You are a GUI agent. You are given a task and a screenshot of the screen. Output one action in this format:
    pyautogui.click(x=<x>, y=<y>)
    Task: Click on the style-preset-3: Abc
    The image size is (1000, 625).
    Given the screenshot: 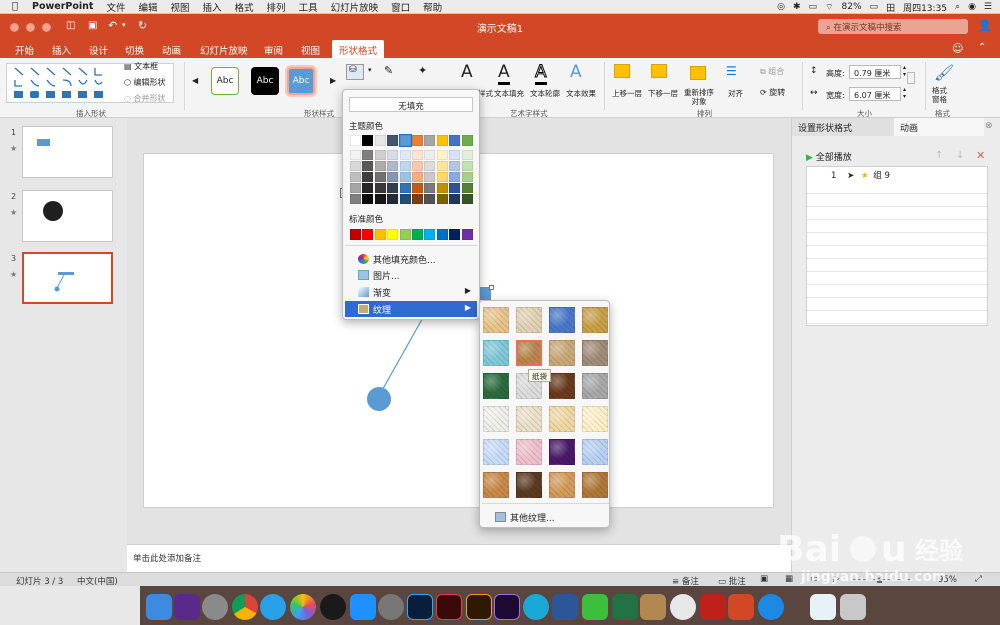 What is the action you would take?
    pyautogui.click(x=301, y=81)
    